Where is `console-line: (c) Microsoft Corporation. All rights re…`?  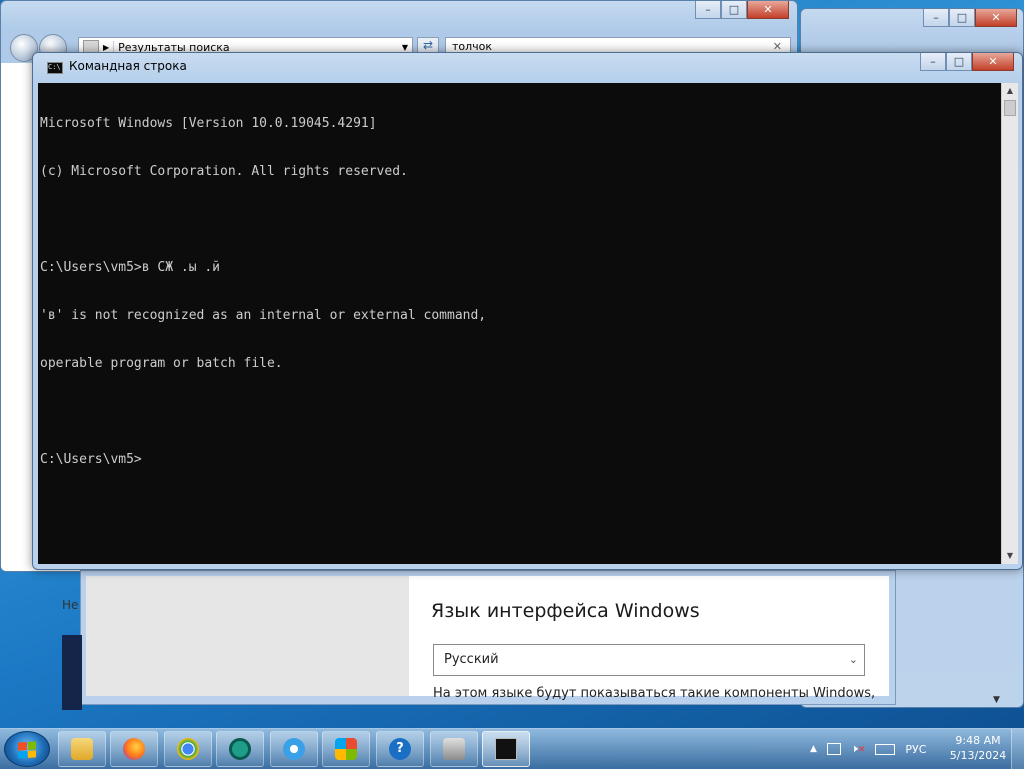 console-line: (c) Microsoft Corporation. All rights re… is located at coordinates (224, 171).